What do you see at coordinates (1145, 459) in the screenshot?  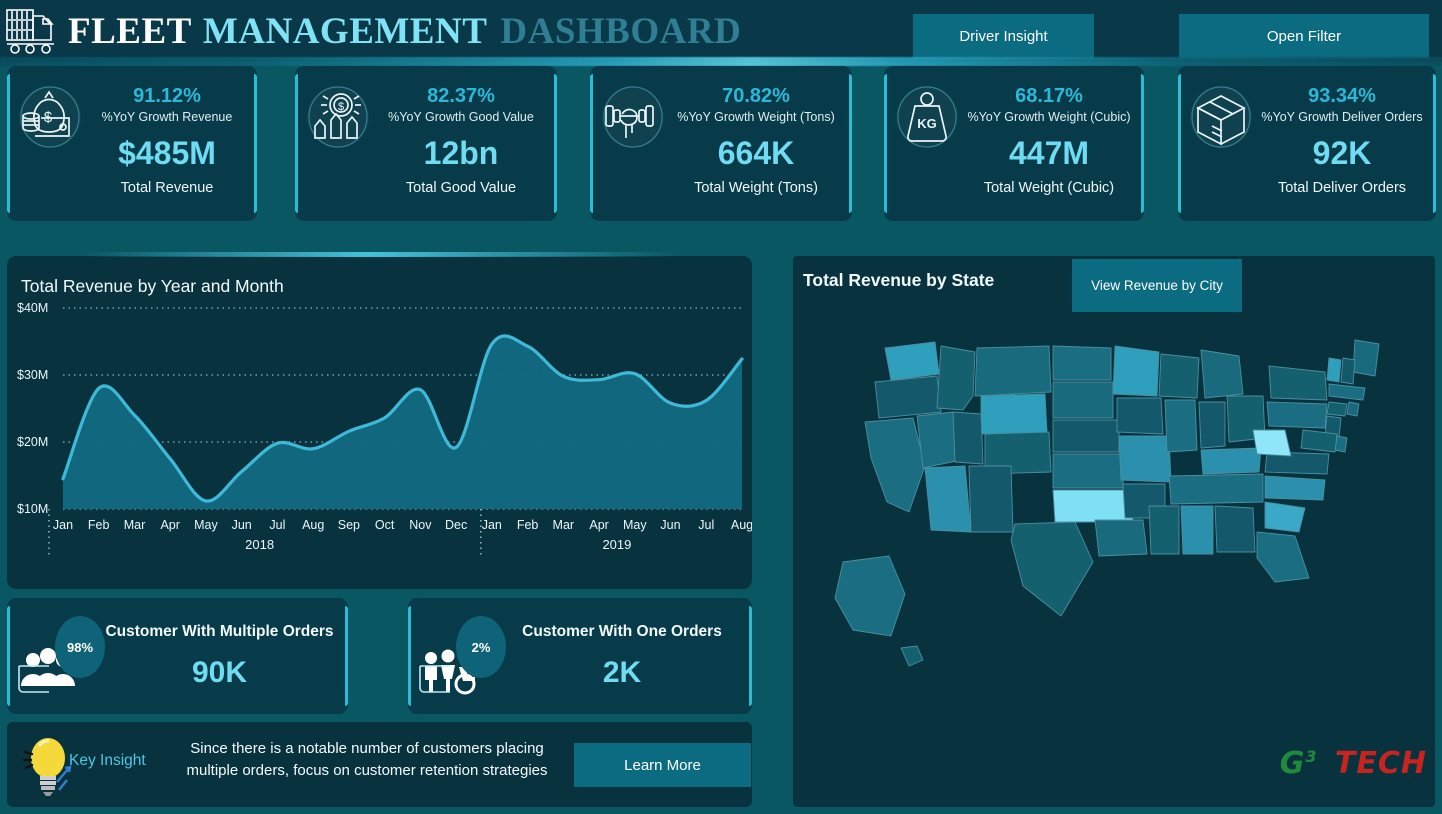 I see `map-state-mo` at bounding box center [1145, 459].